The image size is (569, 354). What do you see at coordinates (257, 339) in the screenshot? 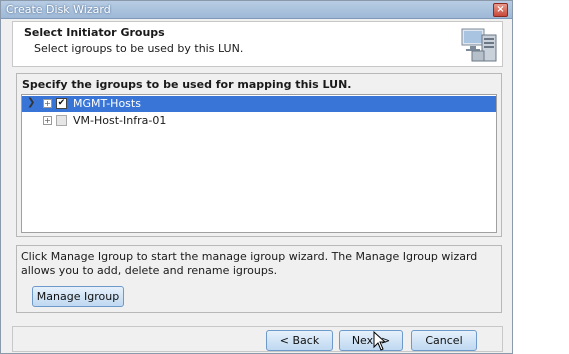
I see `wizard-footer: < Back Next > Cancel` at bounding box center [257, 339].